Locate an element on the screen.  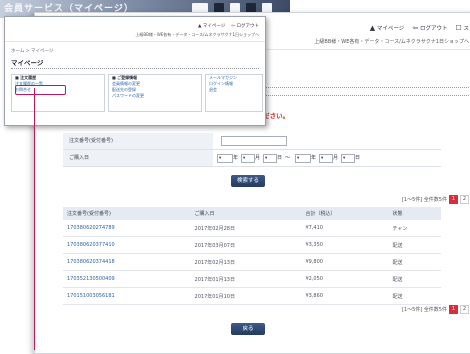
purchase-date: 2017年01月10日 is located at coordinates (246, 296).